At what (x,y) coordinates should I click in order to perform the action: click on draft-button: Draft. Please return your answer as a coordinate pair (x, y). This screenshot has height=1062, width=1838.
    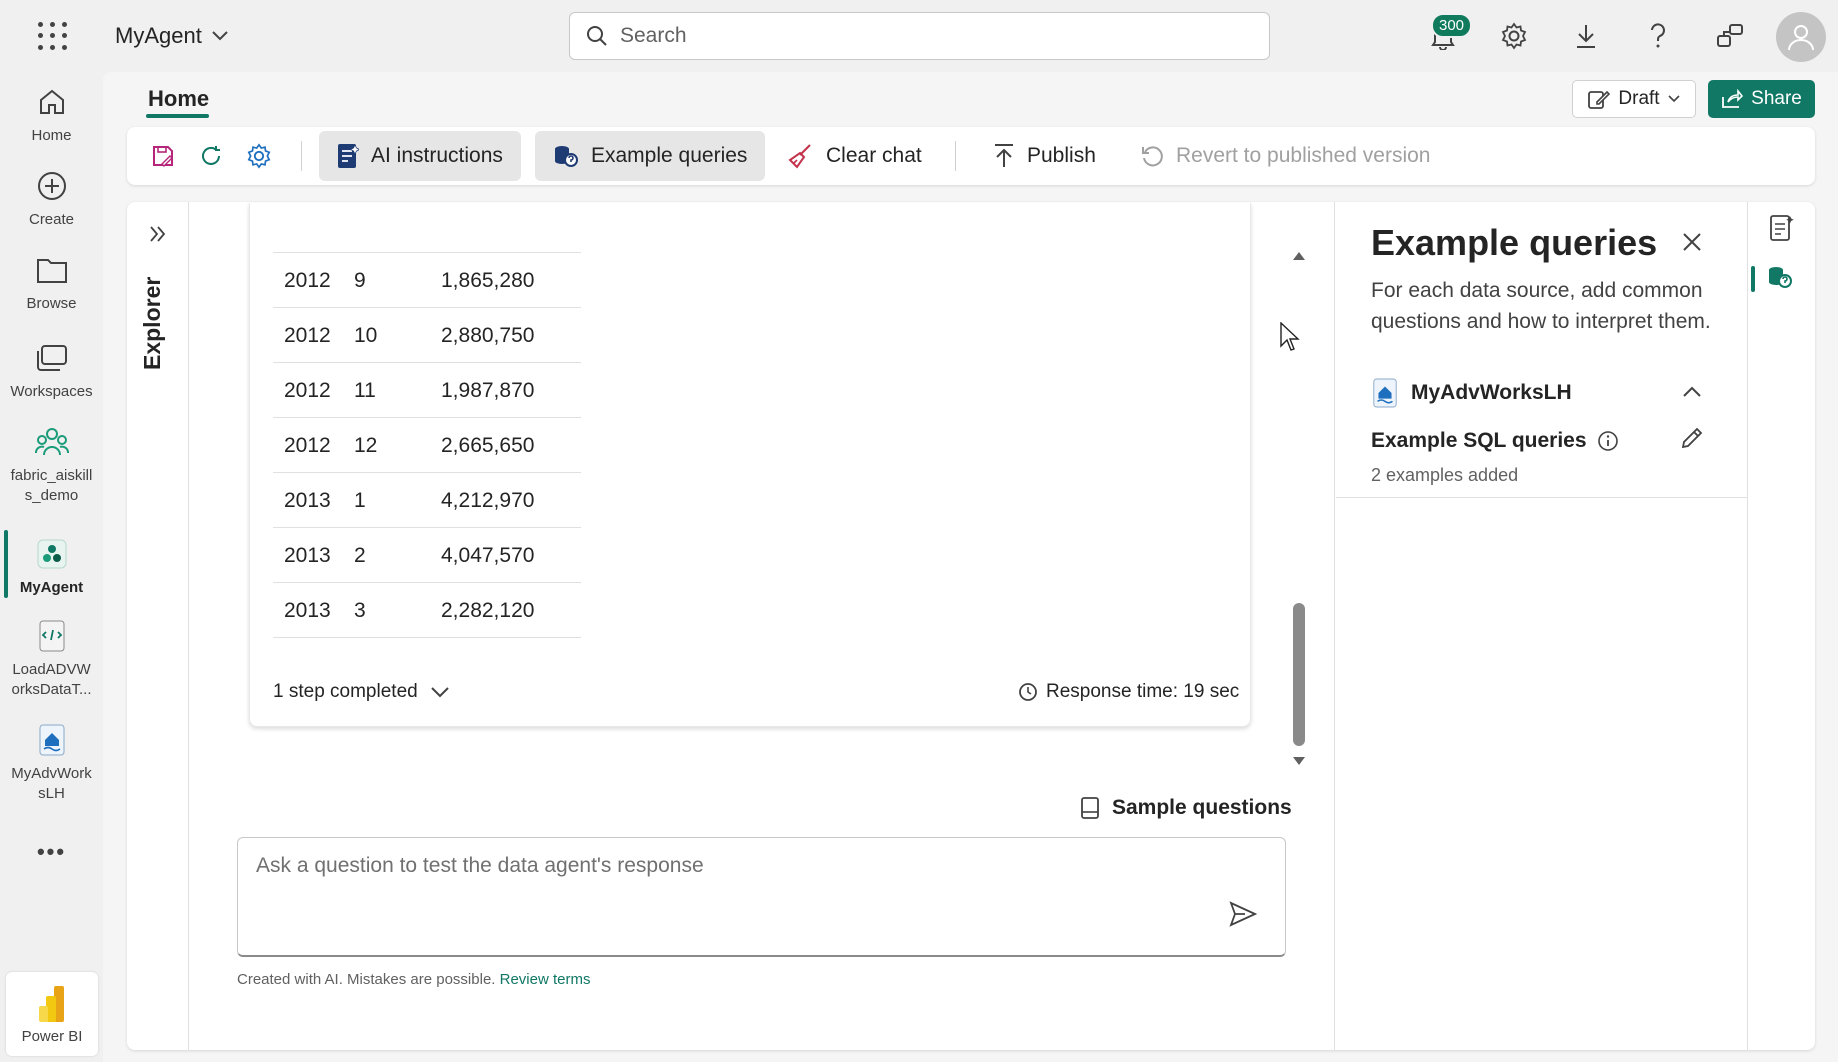
    Looking at the image, I should click on (1634, 99).